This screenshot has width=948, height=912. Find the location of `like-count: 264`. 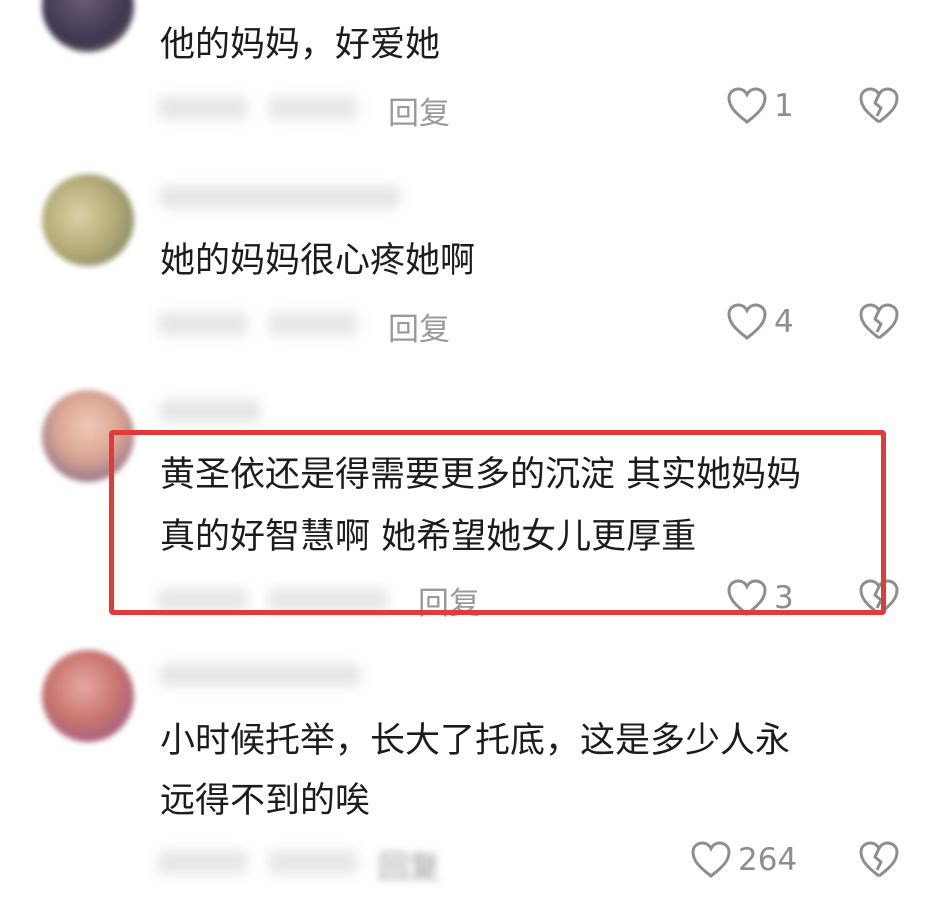

like-count: 264 is located at coordinates (768, 860).